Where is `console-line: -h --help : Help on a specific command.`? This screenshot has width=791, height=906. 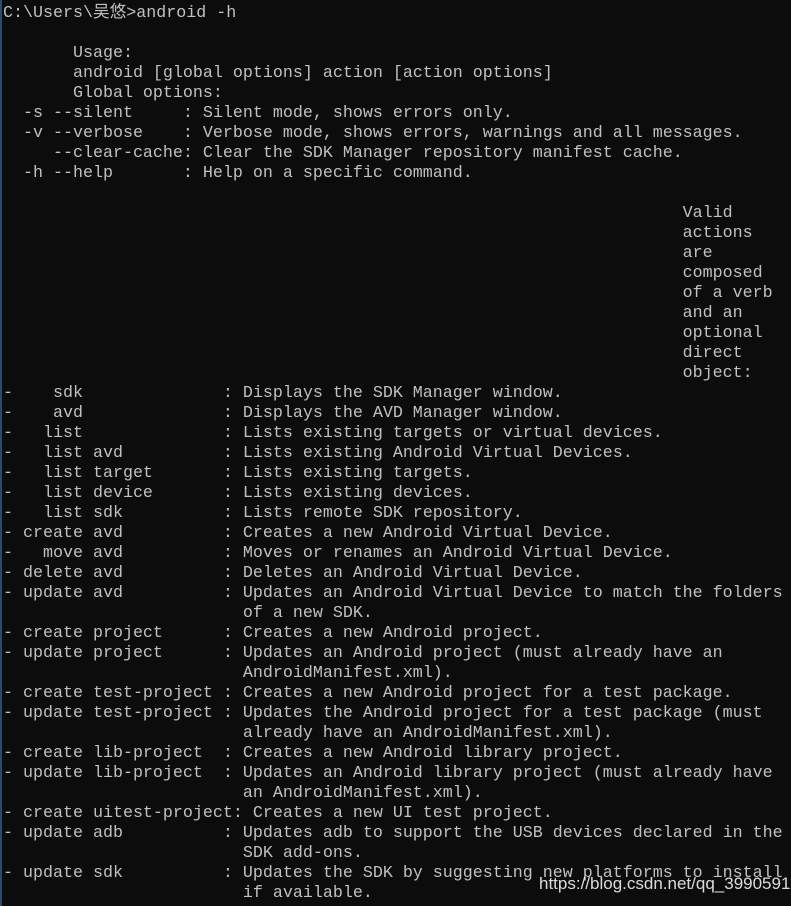 console-line: -h --help : Help on a specific command. is located at coordinates (238, 173).